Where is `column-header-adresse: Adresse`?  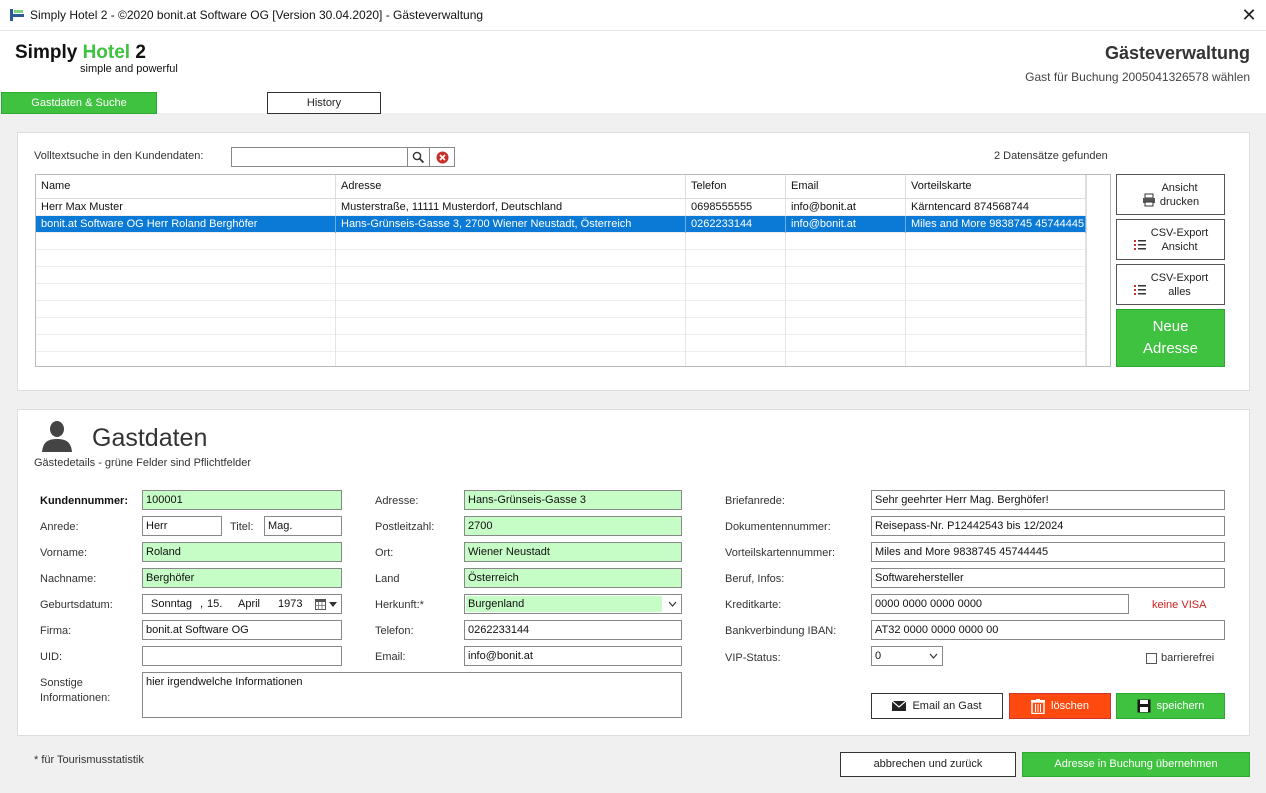 column-header-adresse: Adresse is located at coordinates (511, 187).